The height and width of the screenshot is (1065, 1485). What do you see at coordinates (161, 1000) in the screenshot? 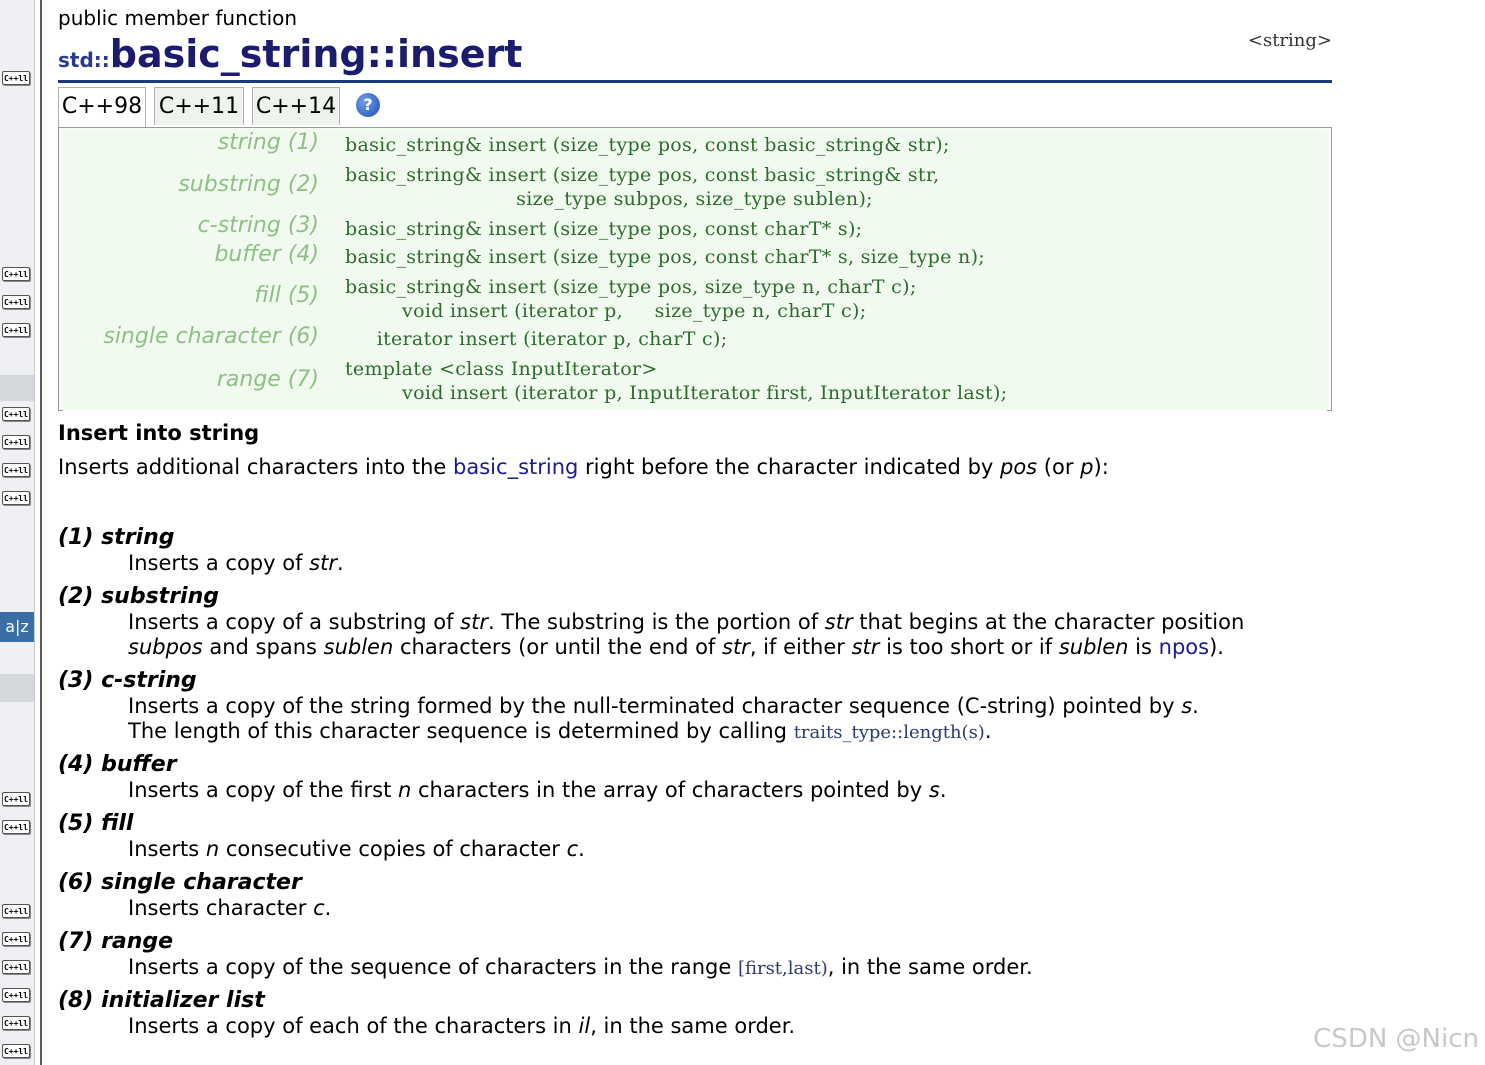
I see `overload-heading: (8) initializer list` at bounding box center [161, 1000].